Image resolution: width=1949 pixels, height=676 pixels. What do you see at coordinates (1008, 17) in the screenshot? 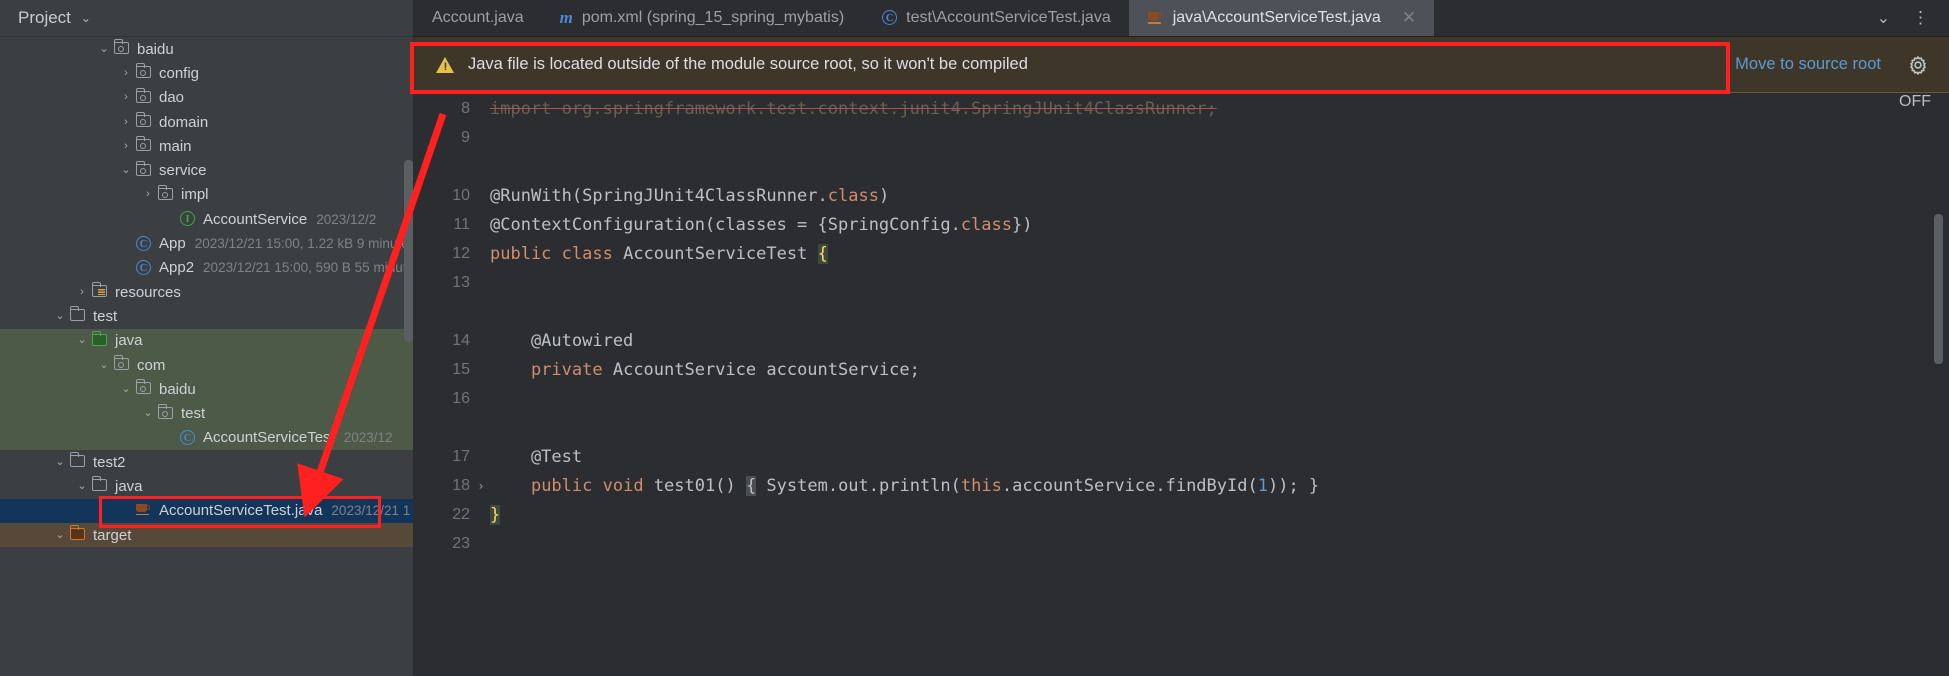
I see `editor-tab-label: test\AccountServiceTest.java` at bounding box center [1008, 17].